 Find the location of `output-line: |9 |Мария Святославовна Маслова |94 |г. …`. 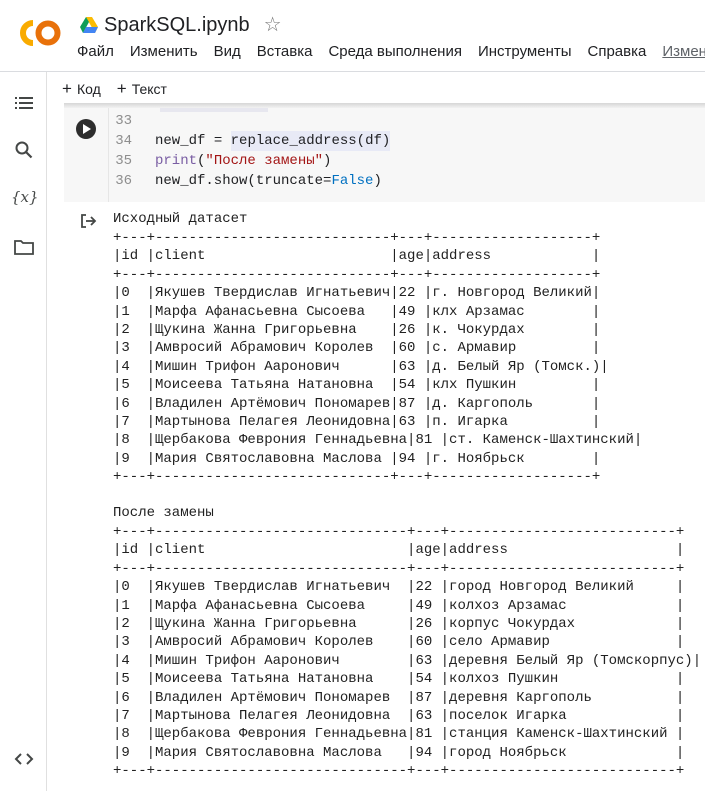

output-line: |9 |Мария Святославовна Маслова |94 |г. … is located at coordinates (357, 458).